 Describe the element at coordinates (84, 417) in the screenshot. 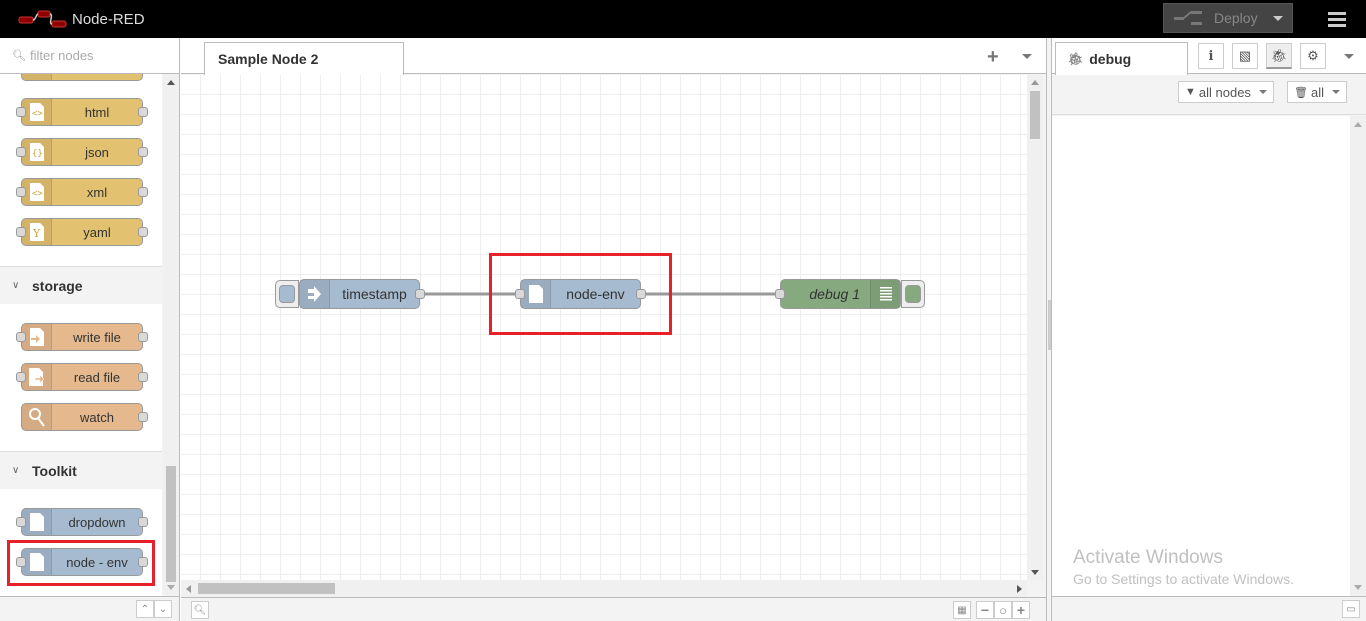

I see `palette-node-watch: watch` at that location.